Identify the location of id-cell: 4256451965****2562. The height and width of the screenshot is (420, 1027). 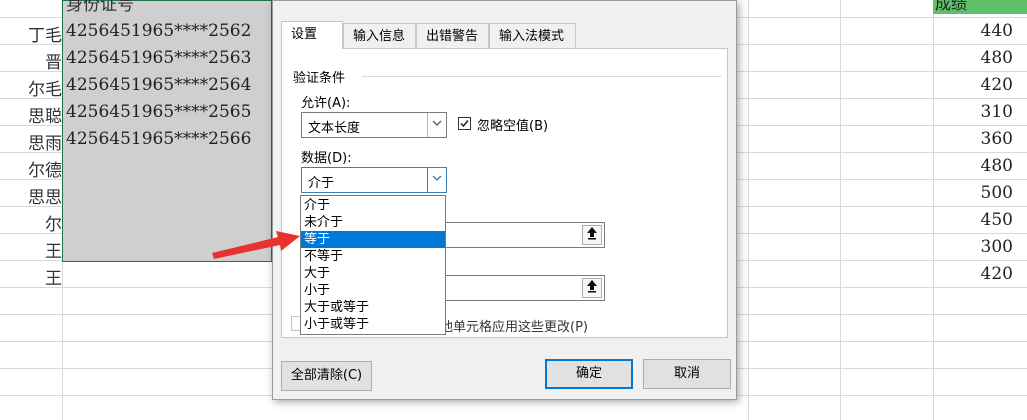
(158, 31).